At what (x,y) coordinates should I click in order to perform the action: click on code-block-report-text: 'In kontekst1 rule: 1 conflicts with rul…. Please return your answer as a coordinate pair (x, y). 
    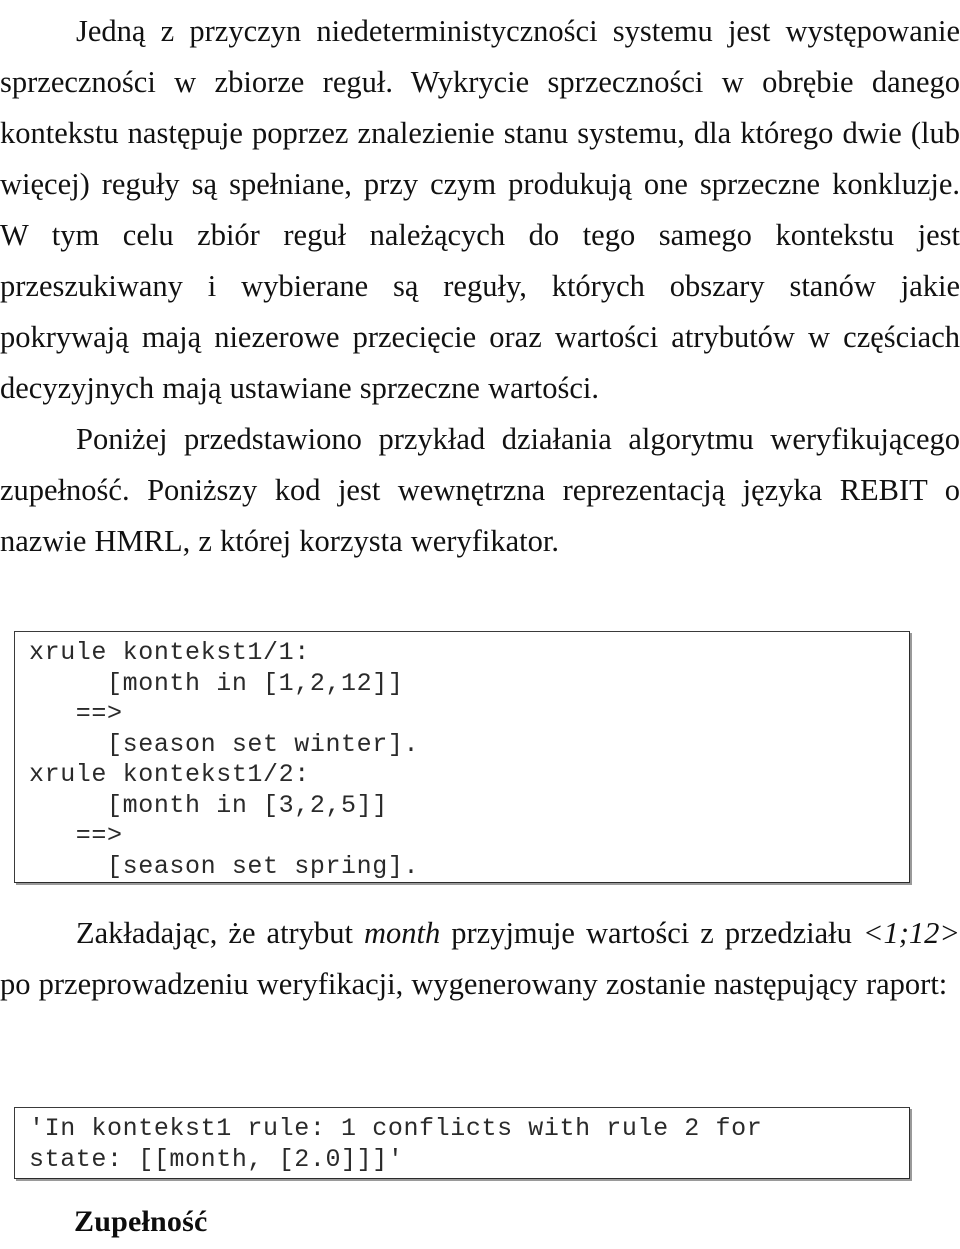
    Looking at the image, I should click on (396, 1144).